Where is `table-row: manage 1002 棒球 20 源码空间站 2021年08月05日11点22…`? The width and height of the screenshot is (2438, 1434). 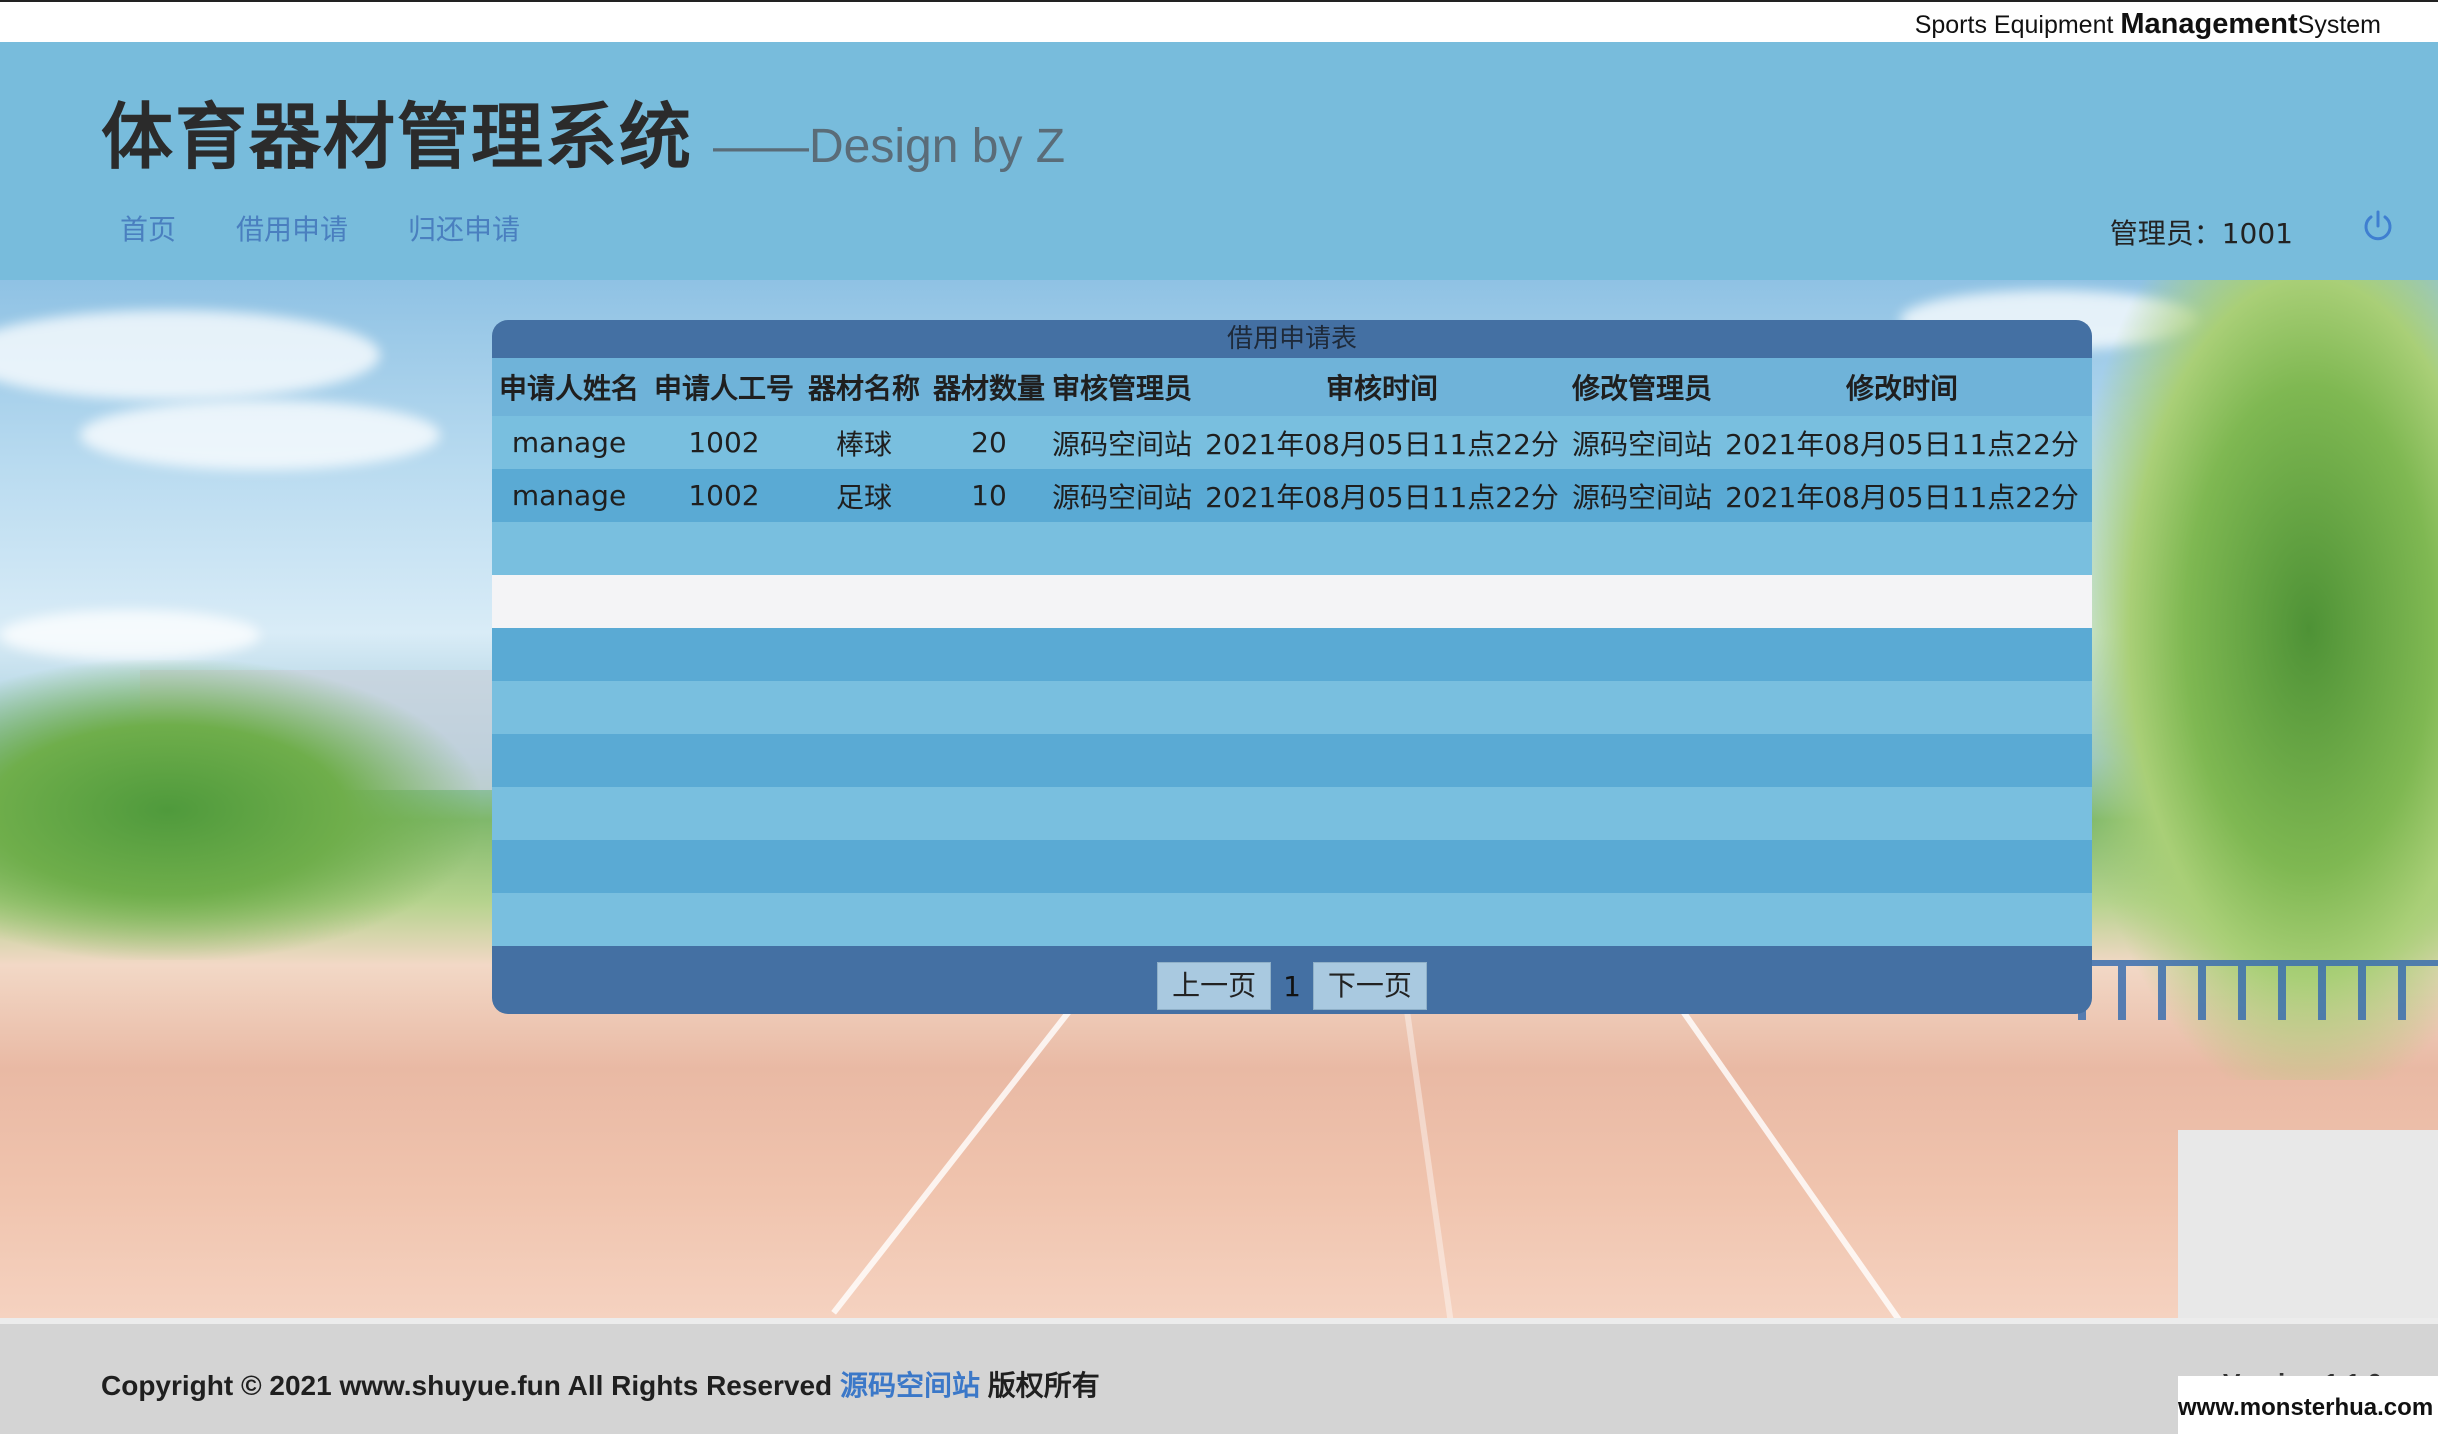
table-row: manage 1002 棒球 20 源码空间站 2021年08月05日11点22… is located at coordinates (1292, 442).